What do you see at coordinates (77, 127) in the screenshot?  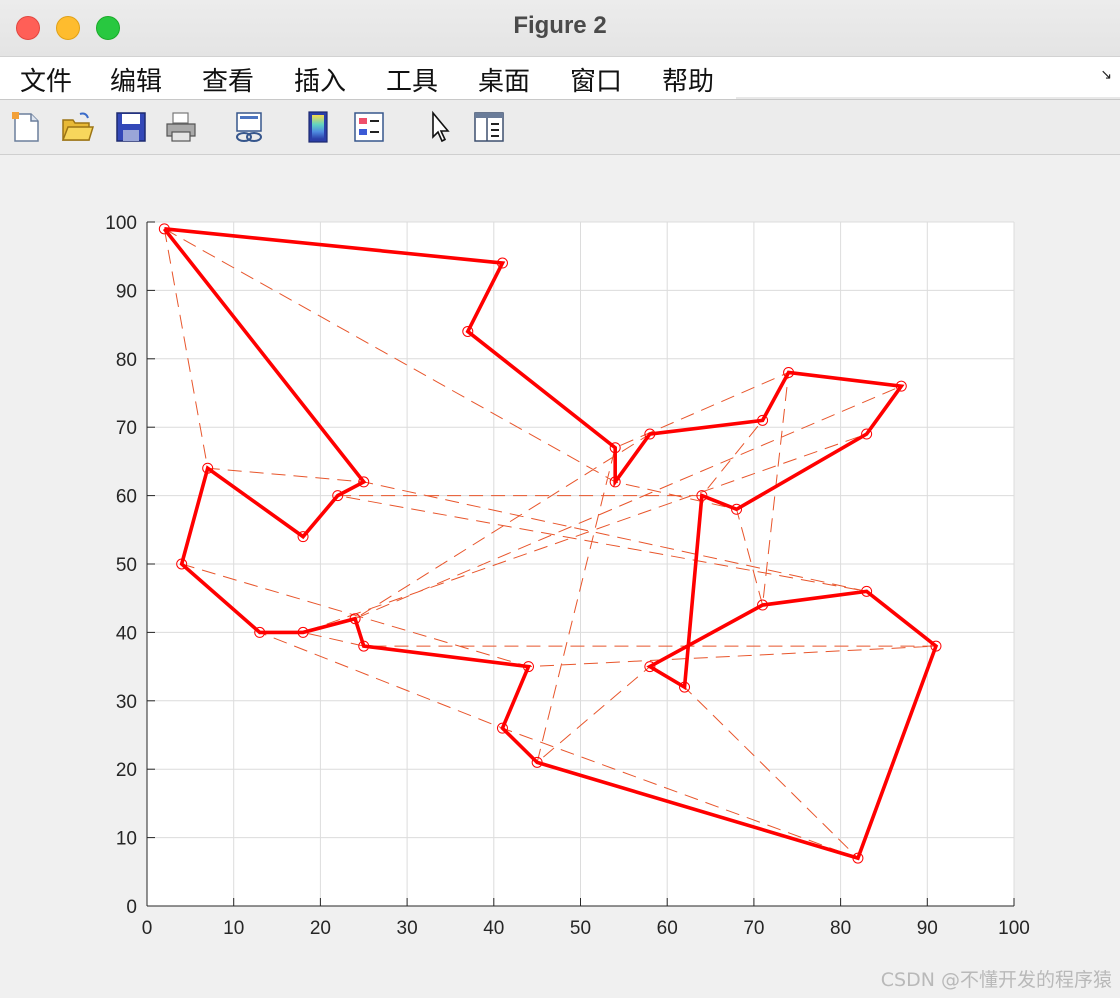 I see `open-file-icon` at bounding box center [77, 127].